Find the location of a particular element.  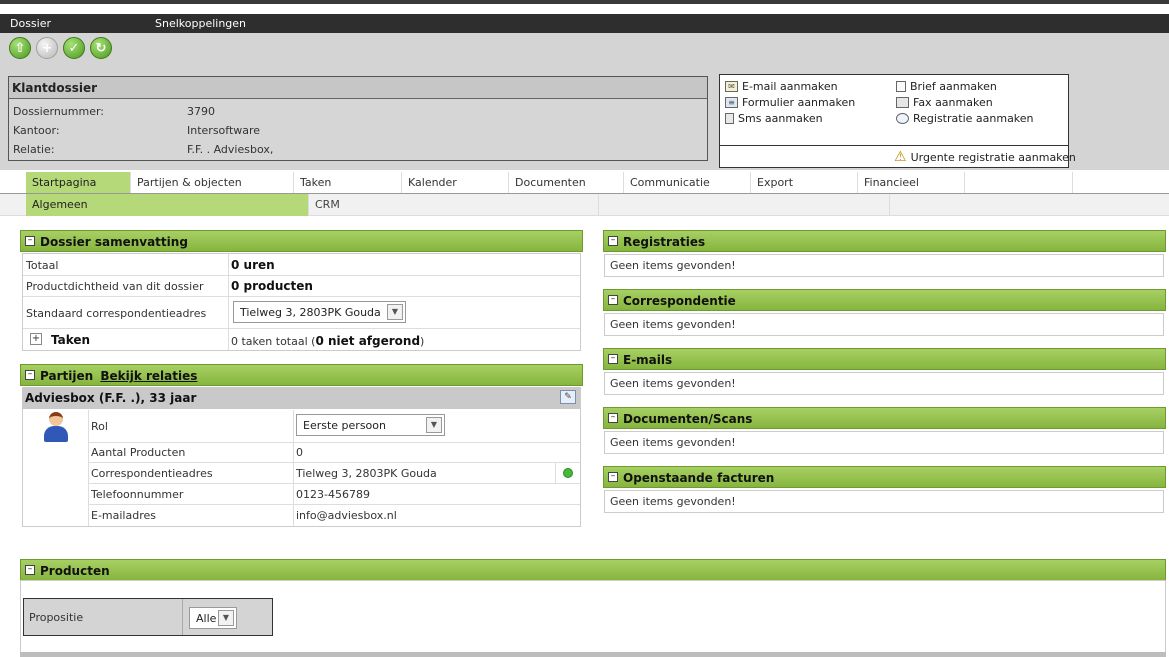

brief-aanmaken-label: Brief aanmaken is located at coordinates (953, 86).